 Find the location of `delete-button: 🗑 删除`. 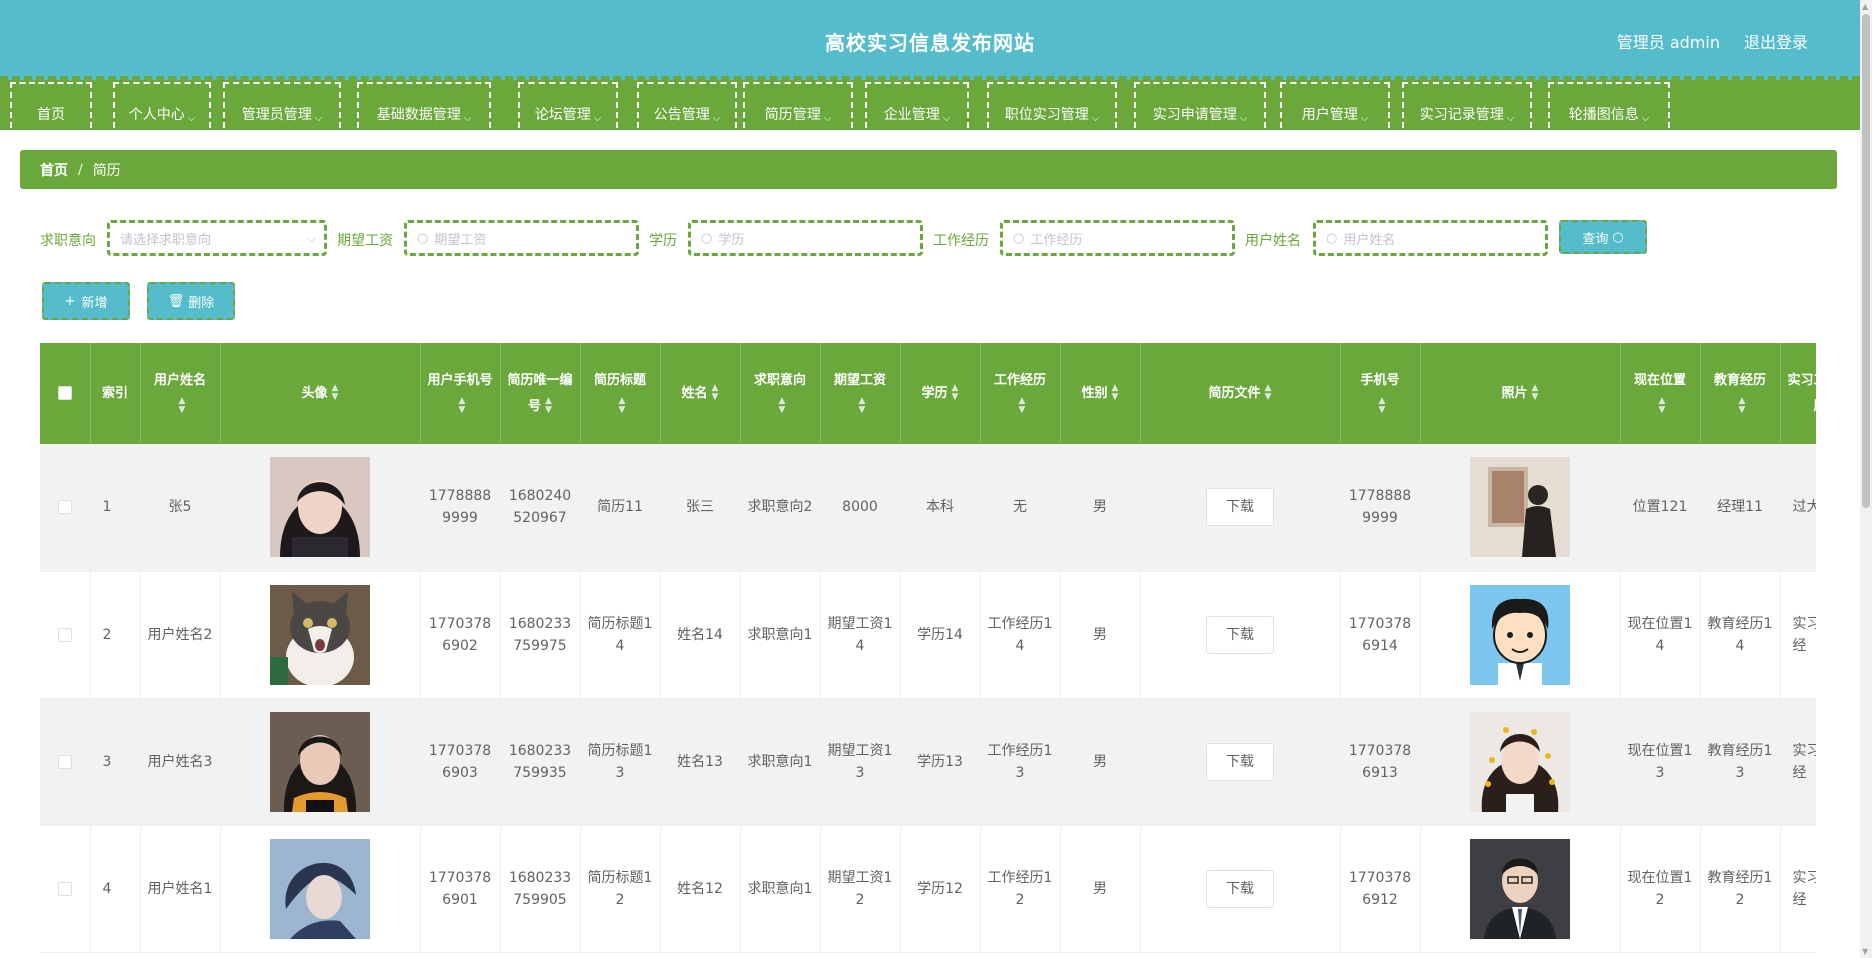

delete-button: 🗑 删除 is located at coordinates (191, 301).